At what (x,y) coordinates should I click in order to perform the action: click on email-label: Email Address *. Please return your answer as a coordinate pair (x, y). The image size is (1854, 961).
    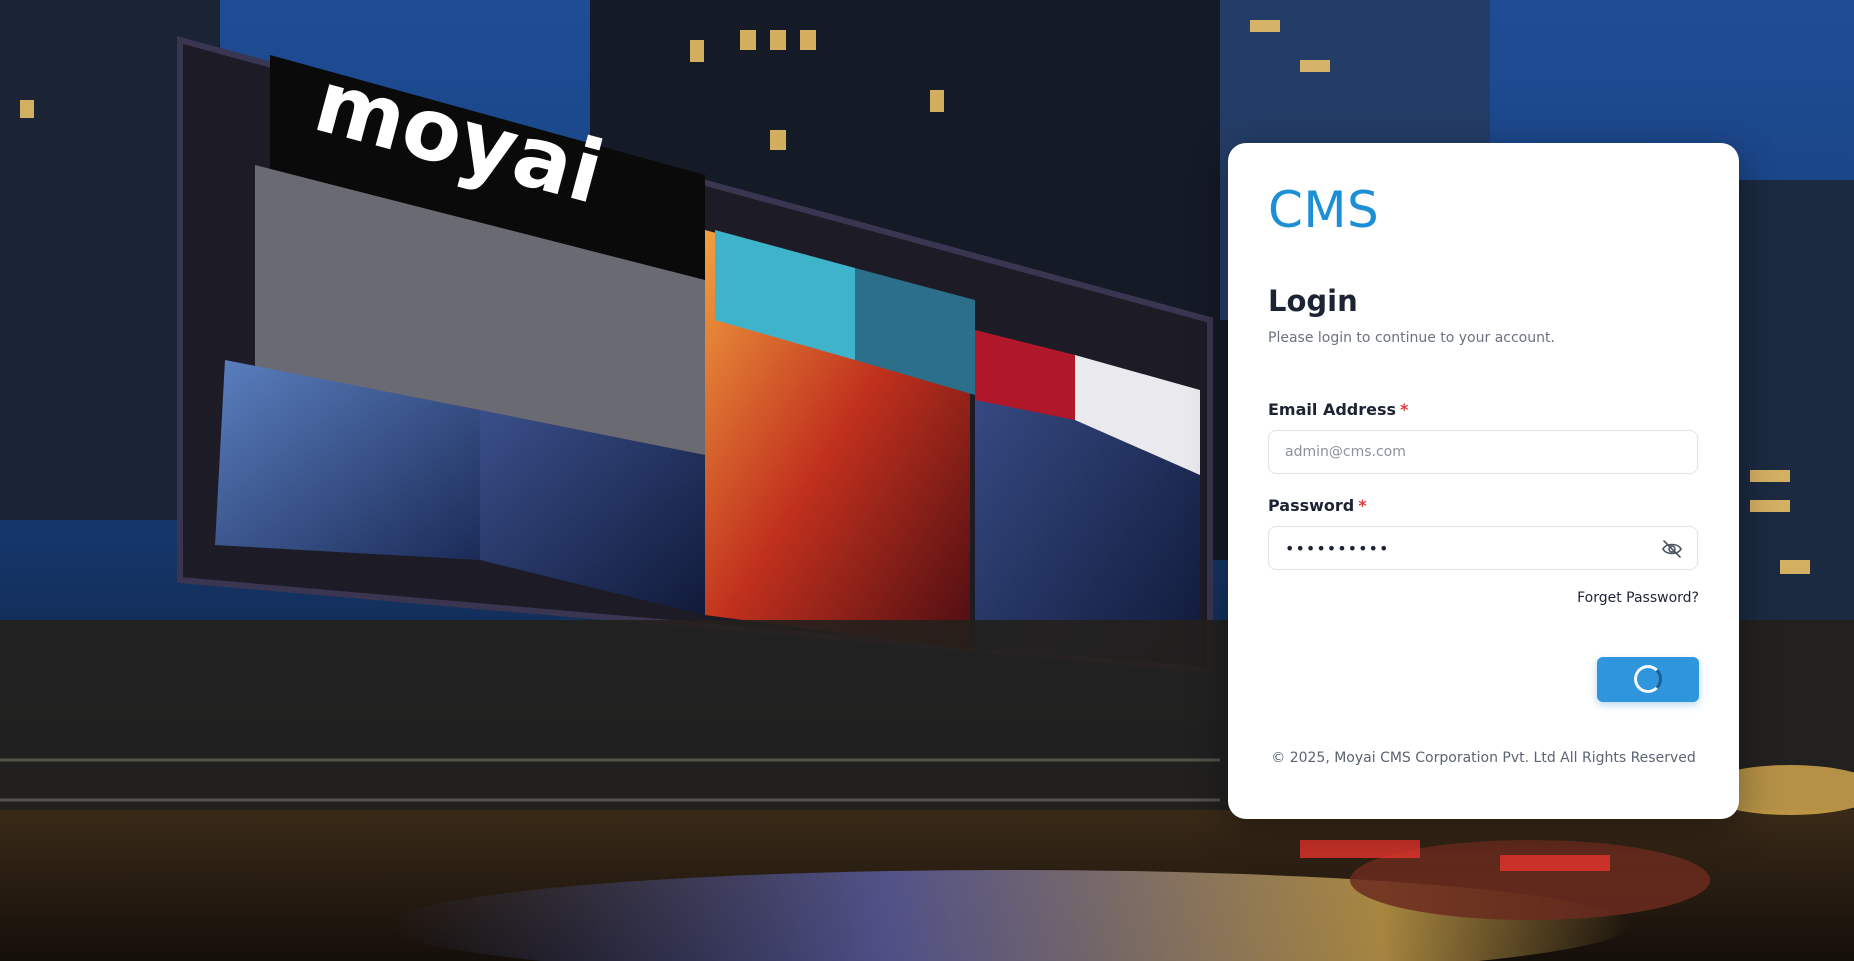
    Looking at the image, I should click on (1338, 409).